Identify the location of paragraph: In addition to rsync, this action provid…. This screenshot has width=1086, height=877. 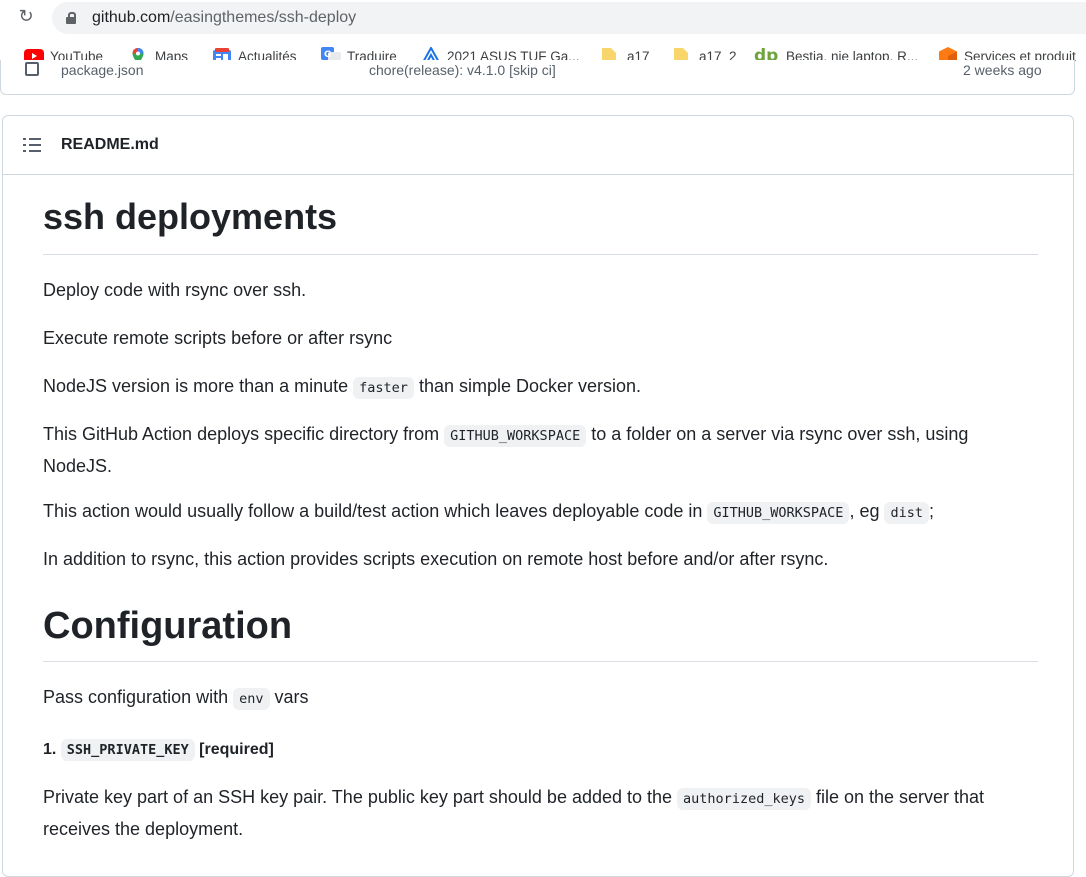
(436, 559).